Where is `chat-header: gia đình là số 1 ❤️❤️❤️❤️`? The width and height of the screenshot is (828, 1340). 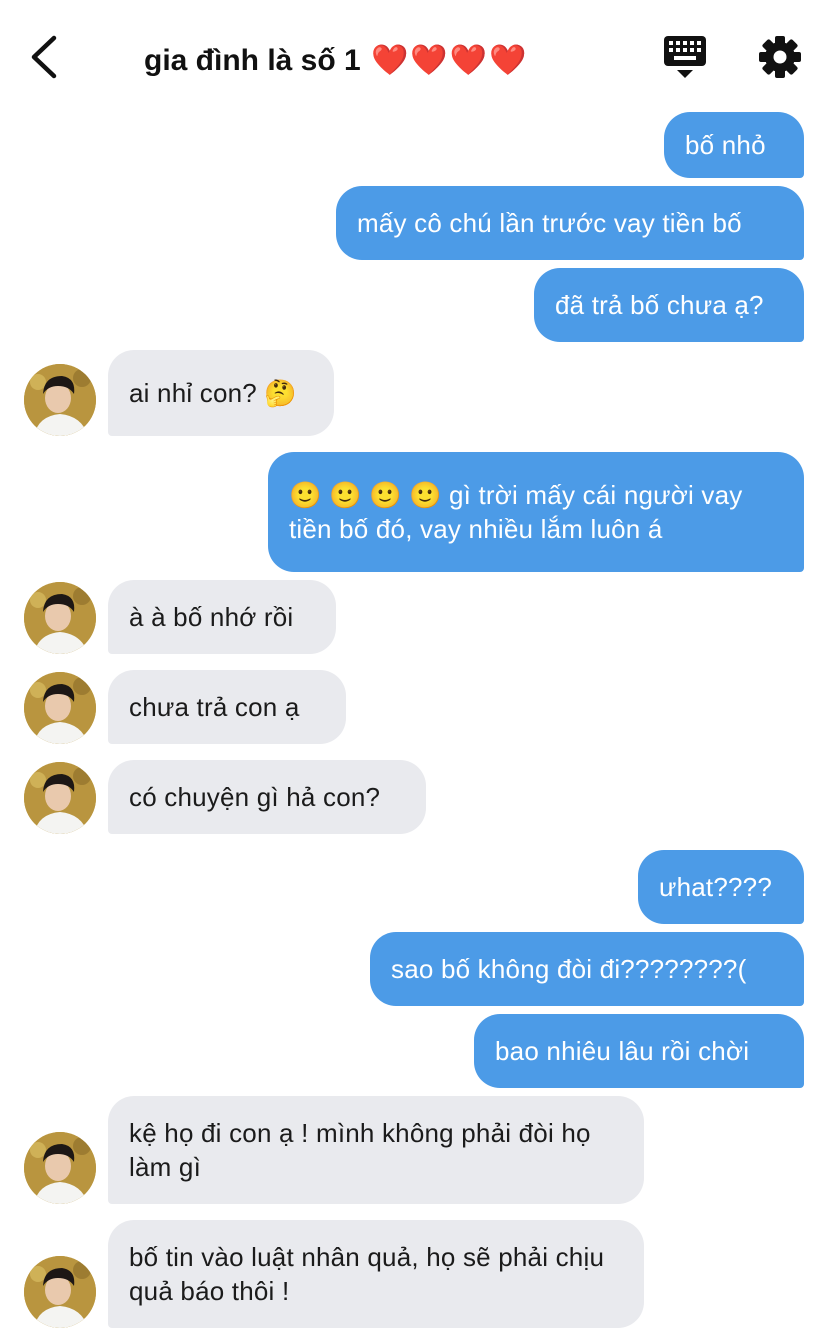
chat-header: gia đình là số 1 ❤️❤️❤️❤️ is located at coordinates (414, 55).